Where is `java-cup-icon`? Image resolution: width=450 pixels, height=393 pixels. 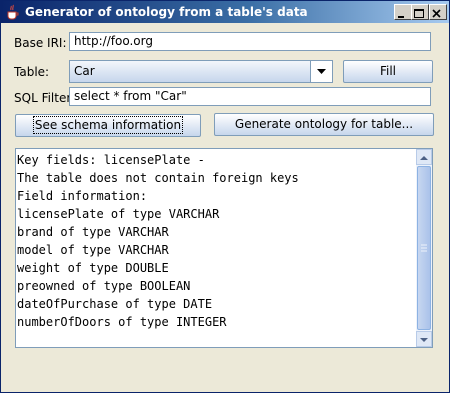 java-cup-icon is located at coordinates (13, 12).